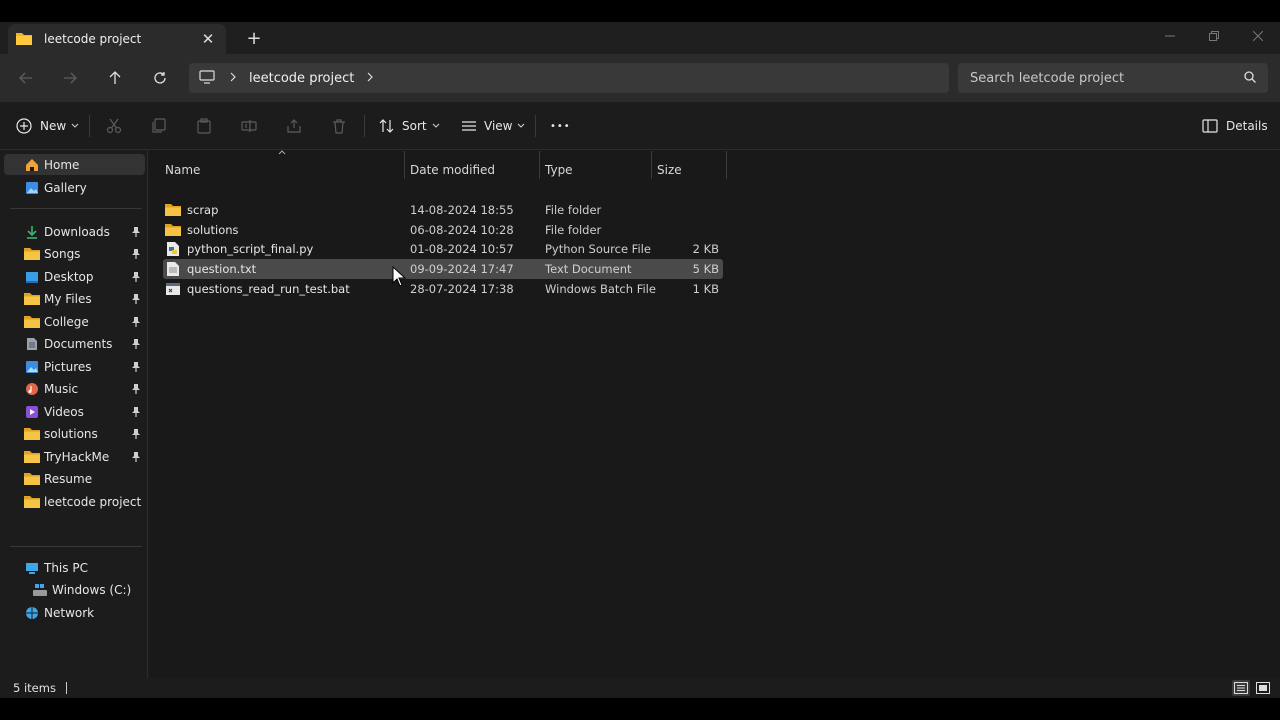  I want to click on large-icons-view-button, so click(1263, 688).